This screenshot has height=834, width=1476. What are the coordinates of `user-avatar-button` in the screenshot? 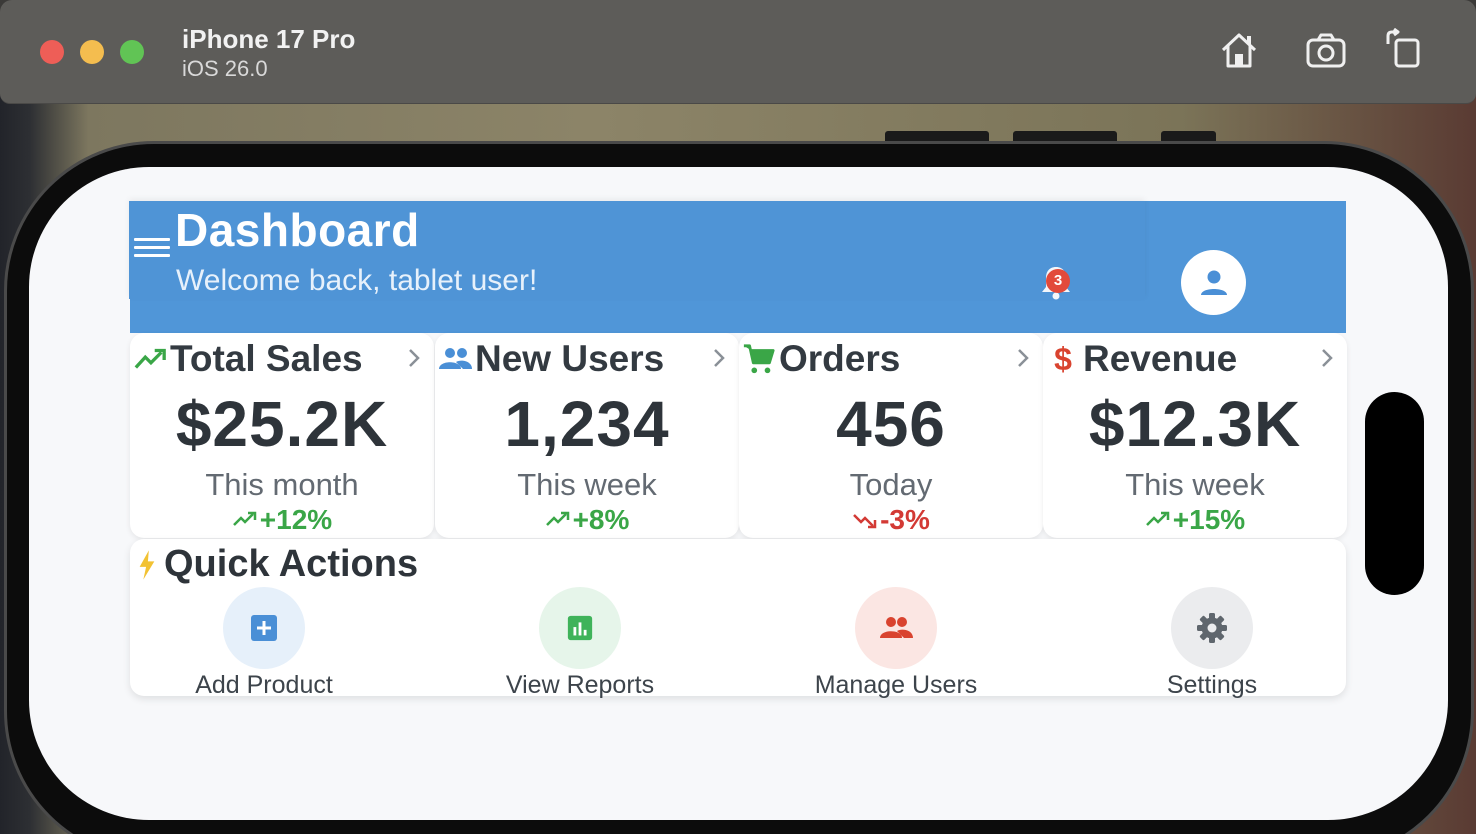 It's located at (1213, 282).